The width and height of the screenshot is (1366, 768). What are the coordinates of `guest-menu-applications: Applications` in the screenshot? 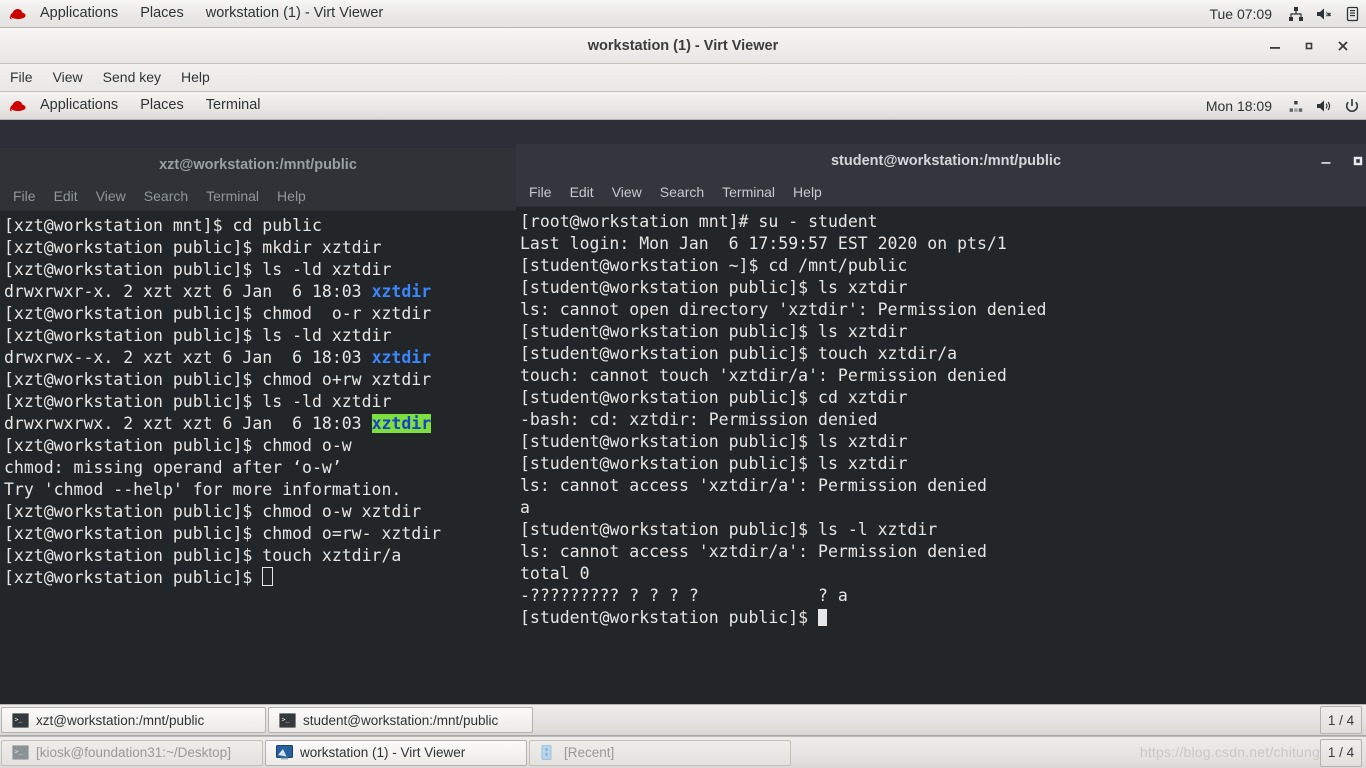 It's located at (79, 105).